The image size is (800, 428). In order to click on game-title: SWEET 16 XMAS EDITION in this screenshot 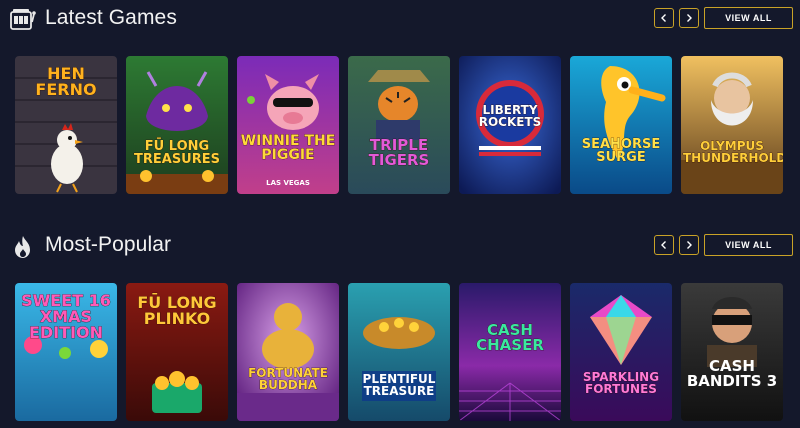, I will do `click(66, 316)`.